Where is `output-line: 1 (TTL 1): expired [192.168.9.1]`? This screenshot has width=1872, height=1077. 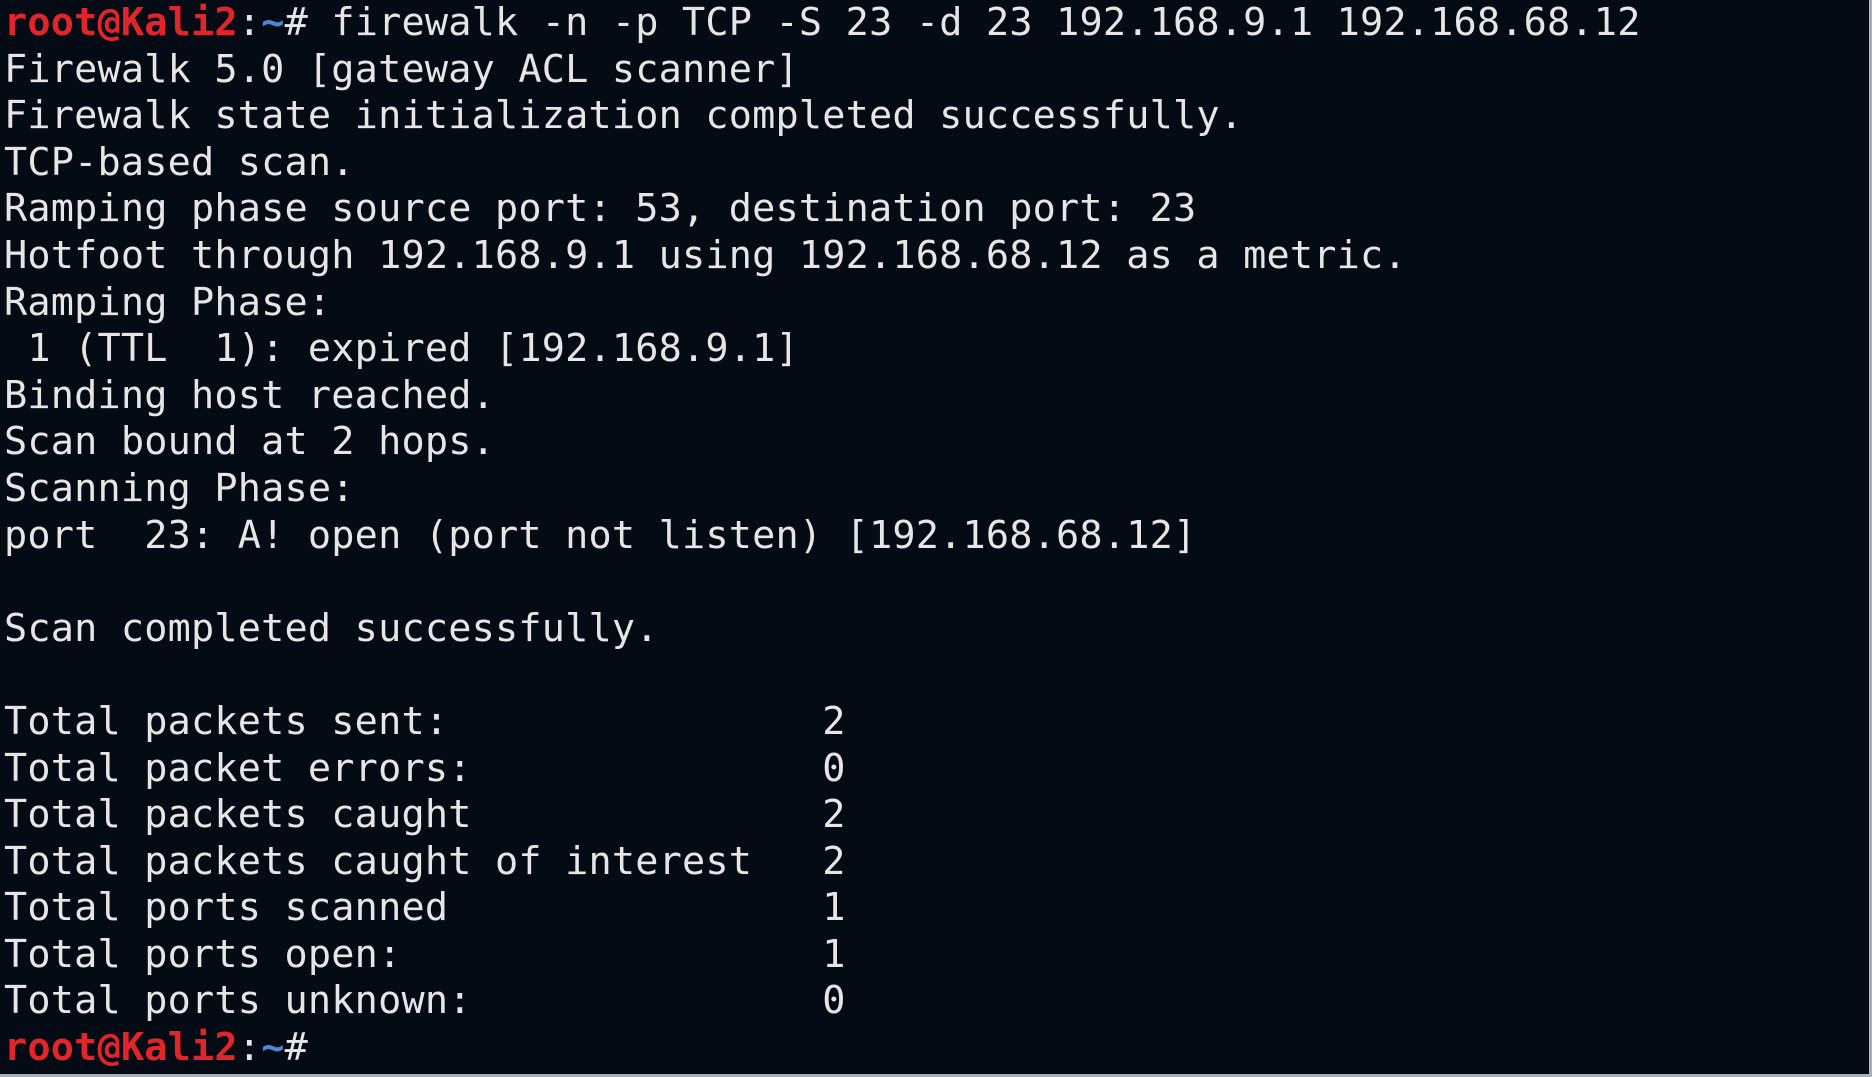
output-line: 1 (TTL 1): expired [192.168.9.1] is located at coordinates (401, 349).